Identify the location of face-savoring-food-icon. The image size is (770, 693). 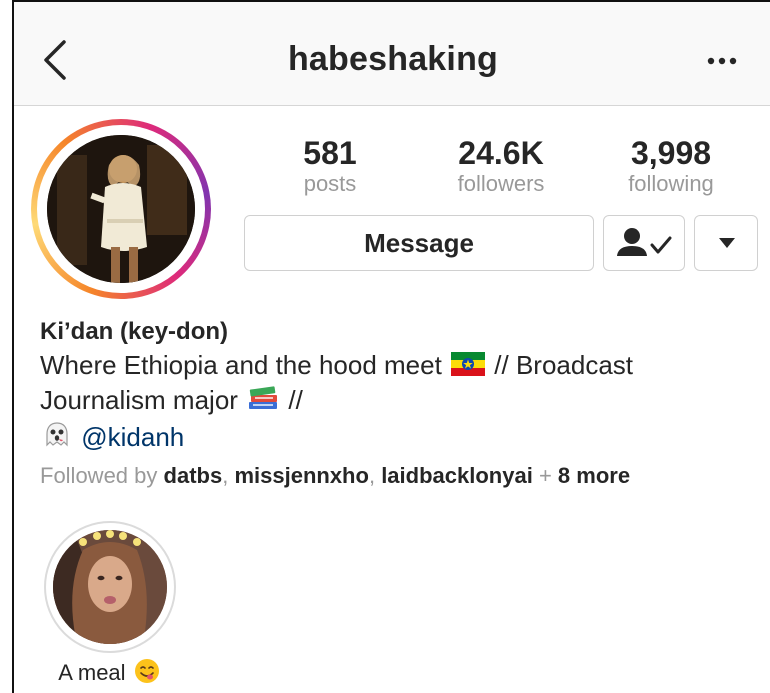
(147, 674).